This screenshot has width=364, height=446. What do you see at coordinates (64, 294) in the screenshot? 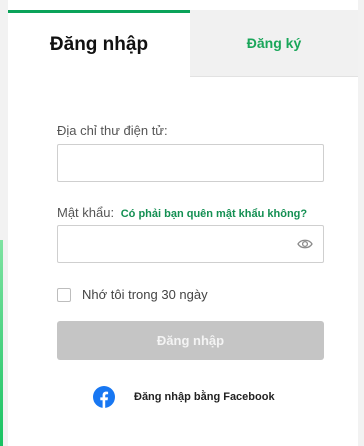
I see `remember-checkbox` at bounding box center [64, 294].